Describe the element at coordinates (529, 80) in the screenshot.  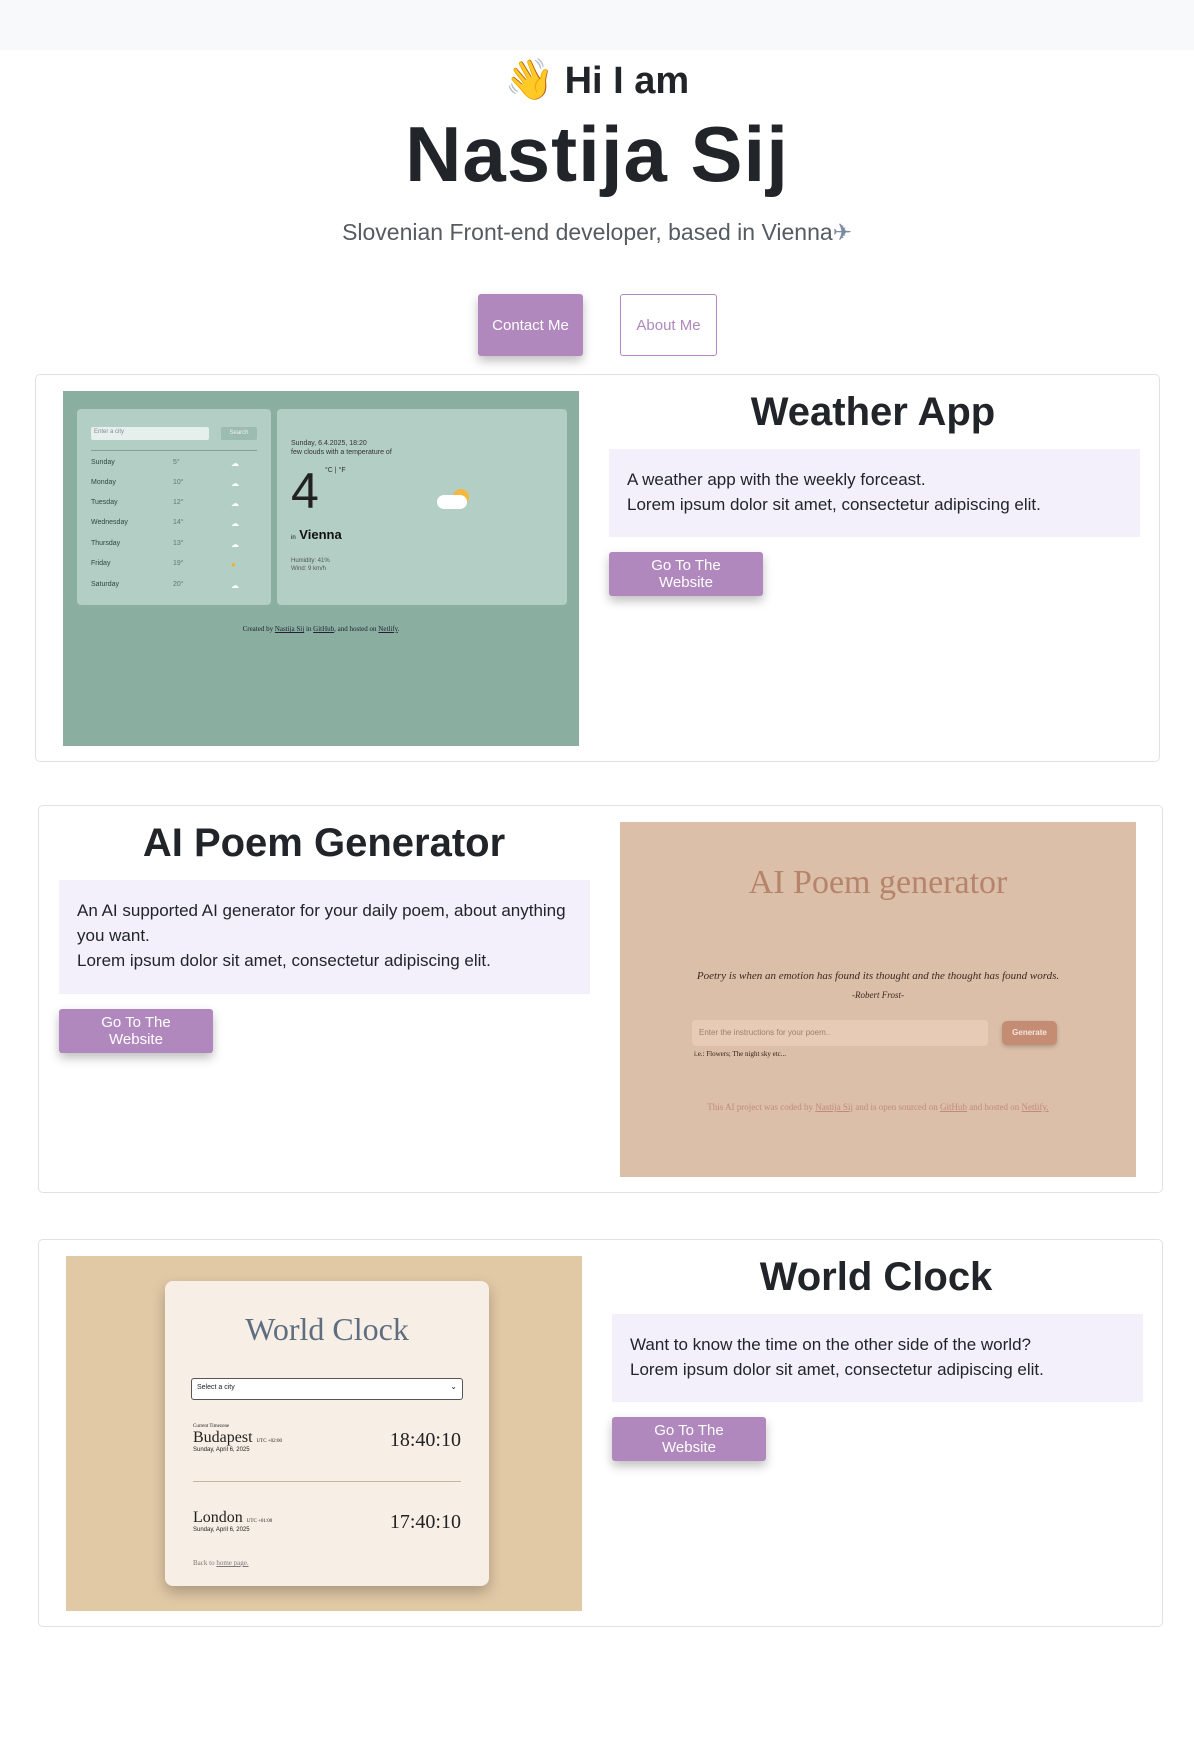
I see `waving-hand-icon: 👋` at that location.